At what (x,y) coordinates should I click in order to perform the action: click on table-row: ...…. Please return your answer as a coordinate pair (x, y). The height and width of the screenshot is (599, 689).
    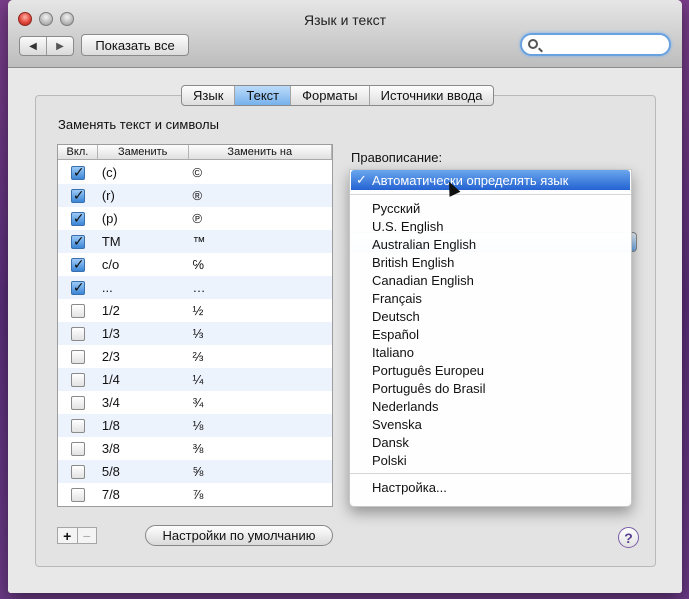
    Looking at the image, I should click on (195, 287).